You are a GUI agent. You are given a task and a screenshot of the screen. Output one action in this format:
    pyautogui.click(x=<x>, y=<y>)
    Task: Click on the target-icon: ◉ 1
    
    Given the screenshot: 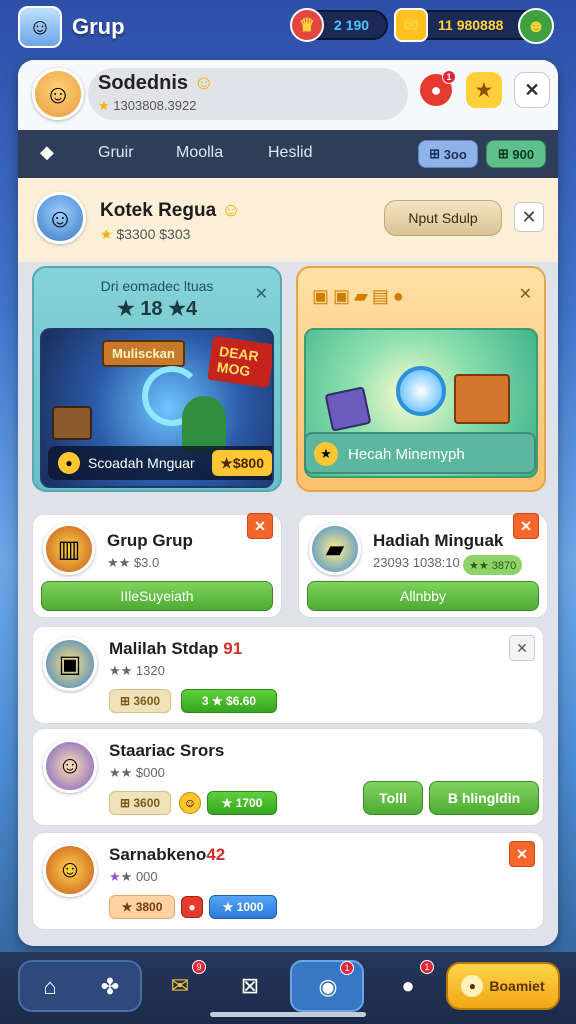 What is the action you would take?
    pyautogui.click(x=330, y=985)
    